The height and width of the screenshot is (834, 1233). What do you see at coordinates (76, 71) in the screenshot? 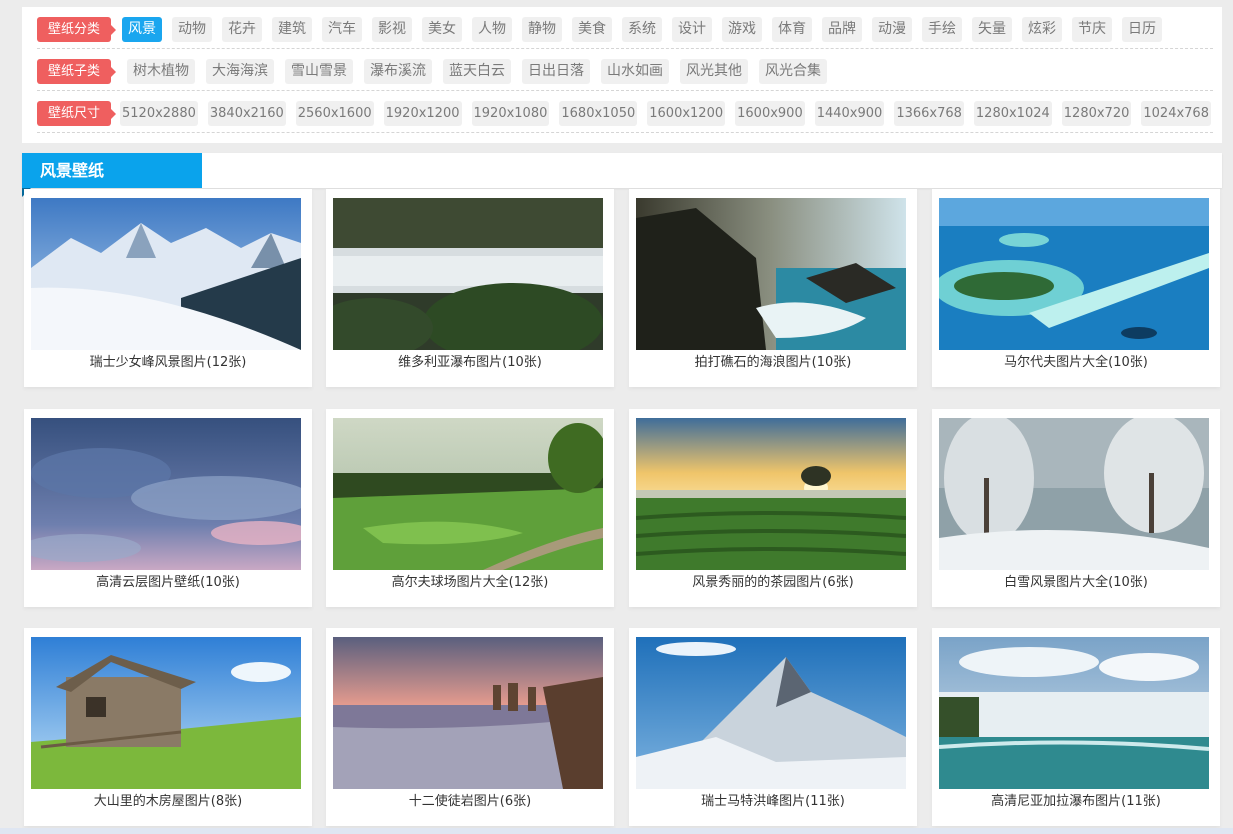
I see `filter-label-subcategory: 壁纸子类` at bounding box center [76, 71].